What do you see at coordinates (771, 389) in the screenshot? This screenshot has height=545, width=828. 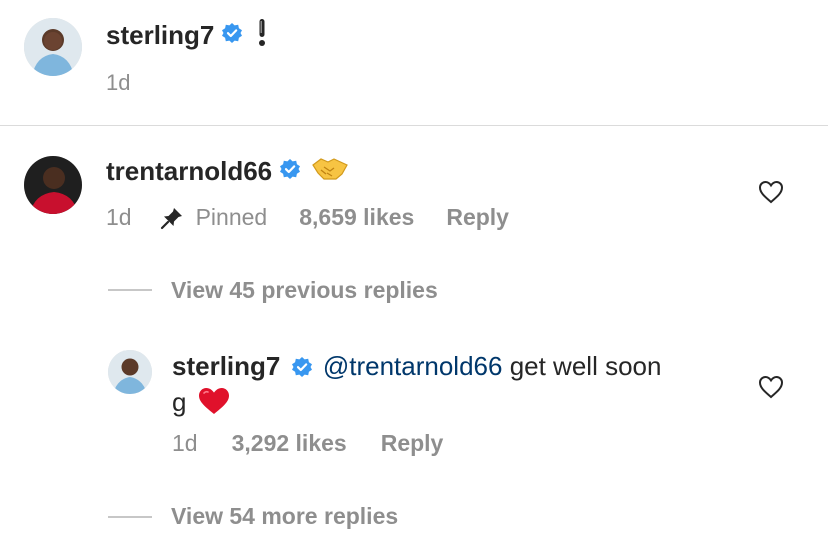 I see `reply-like-heart-icon` at bounding box center [771, 389].